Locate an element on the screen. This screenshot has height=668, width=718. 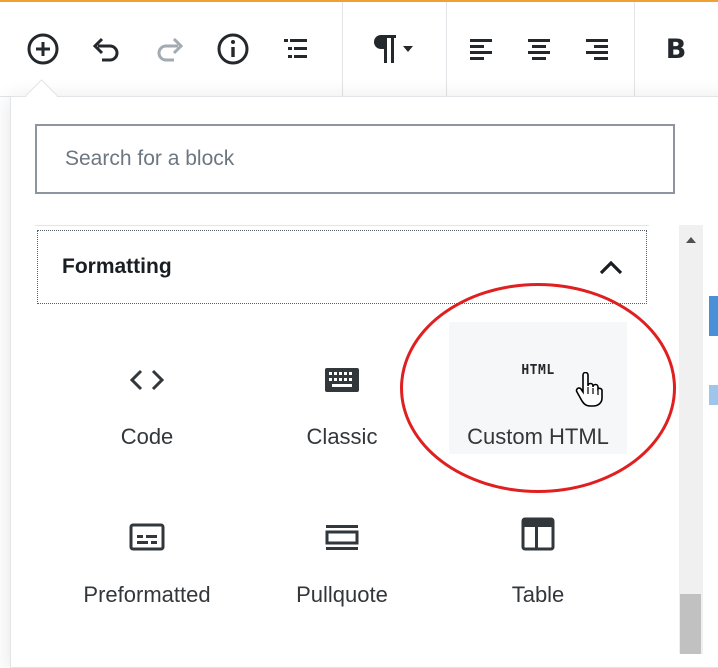
code-icon is located at coordinates (147, 380).